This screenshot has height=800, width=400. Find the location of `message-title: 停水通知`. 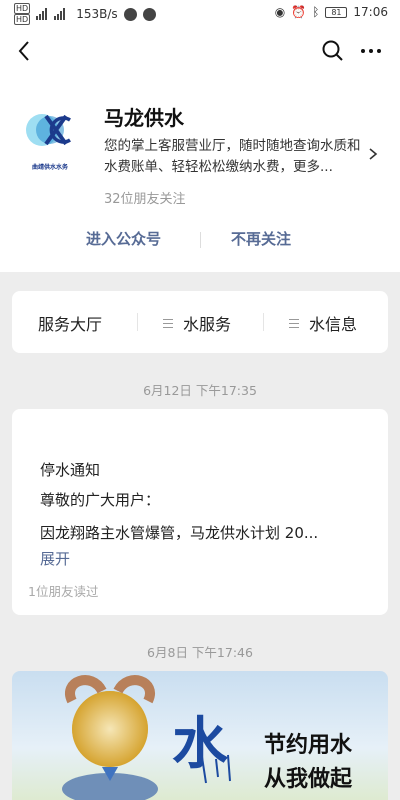

message-title: 停水通知 is located at coordinates (70, 470).